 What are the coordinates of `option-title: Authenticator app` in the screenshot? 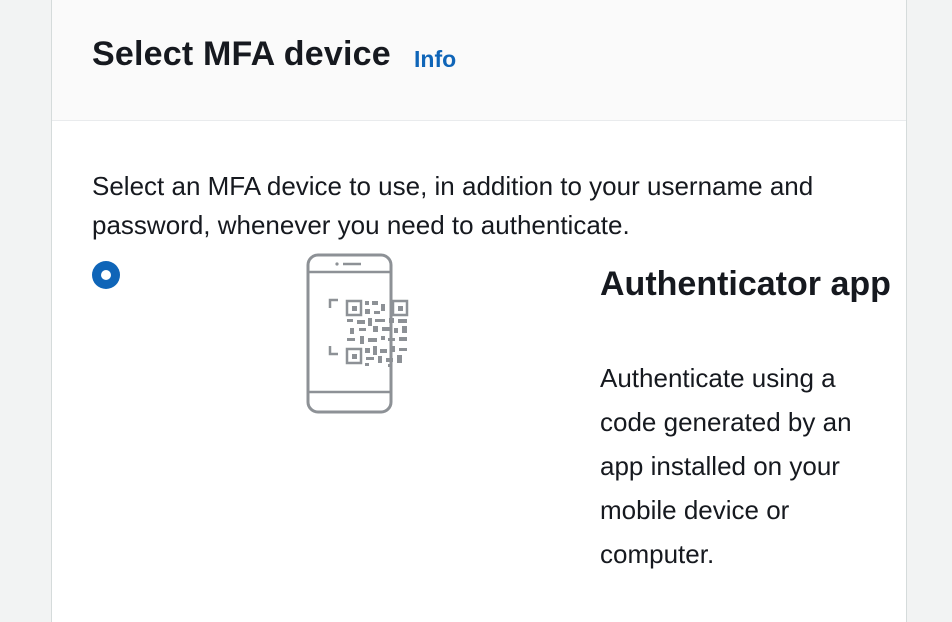 It's located at (745, 284).